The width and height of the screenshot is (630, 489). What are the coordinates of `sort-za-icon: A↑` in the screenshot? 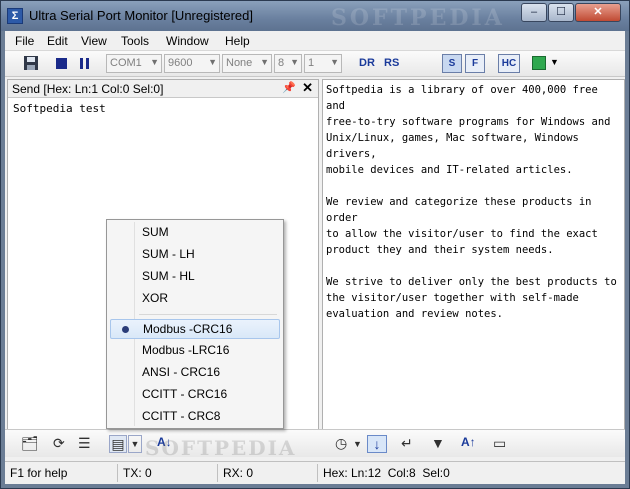 It's located at (468, 444).